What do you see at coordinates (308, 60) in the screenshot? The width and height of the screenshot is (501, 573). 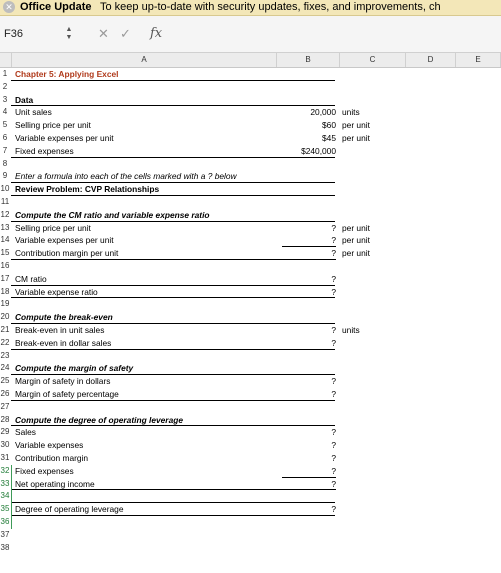 I see `column-header-b: B` at bounding box center [308, 60].